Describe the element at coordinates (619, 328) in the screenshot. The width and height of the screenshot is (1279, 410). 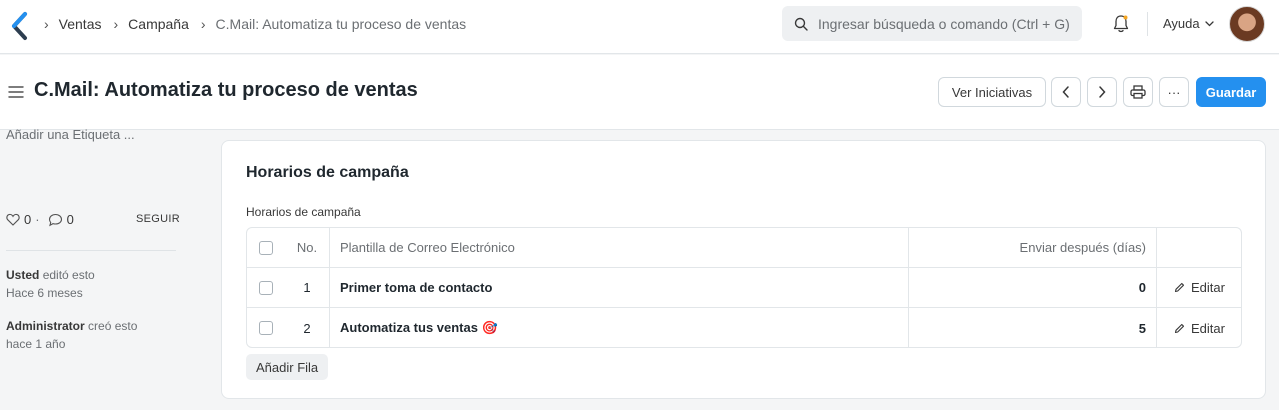
I see `row-template: Automatiza tus ventas 🎯` at that location.